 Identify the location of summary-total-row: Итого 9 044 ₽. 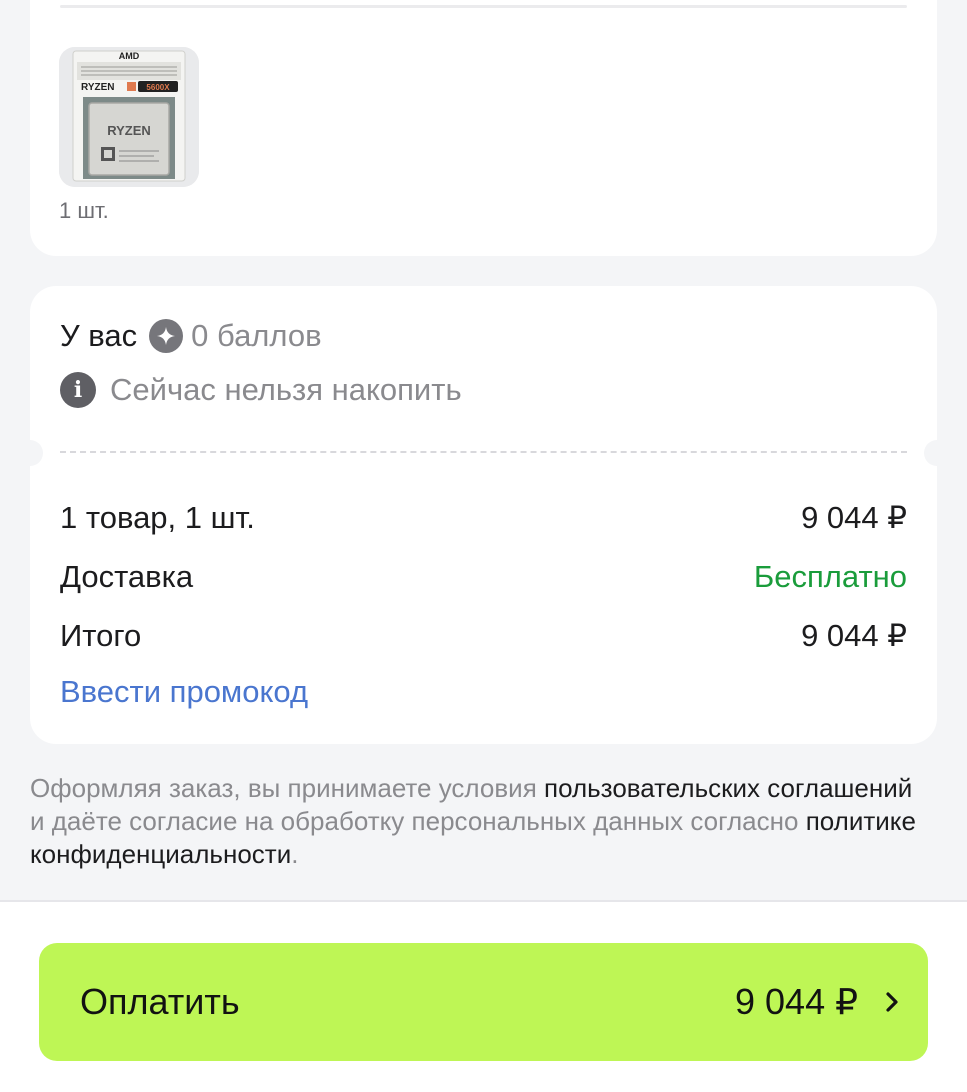
(483, 636).